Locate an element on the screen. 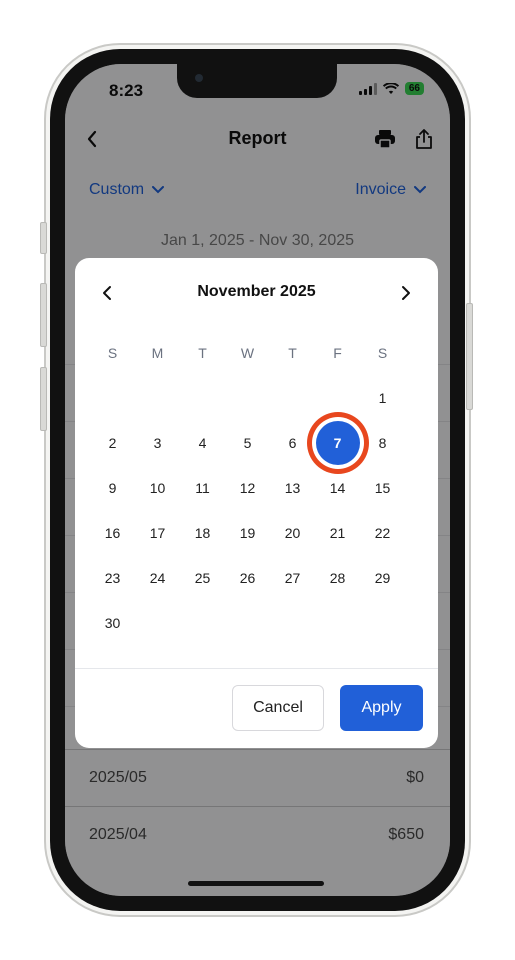 This screenshot has width=515, height=960. calendar-day-number: 3 is located at coordinates (157, 442).